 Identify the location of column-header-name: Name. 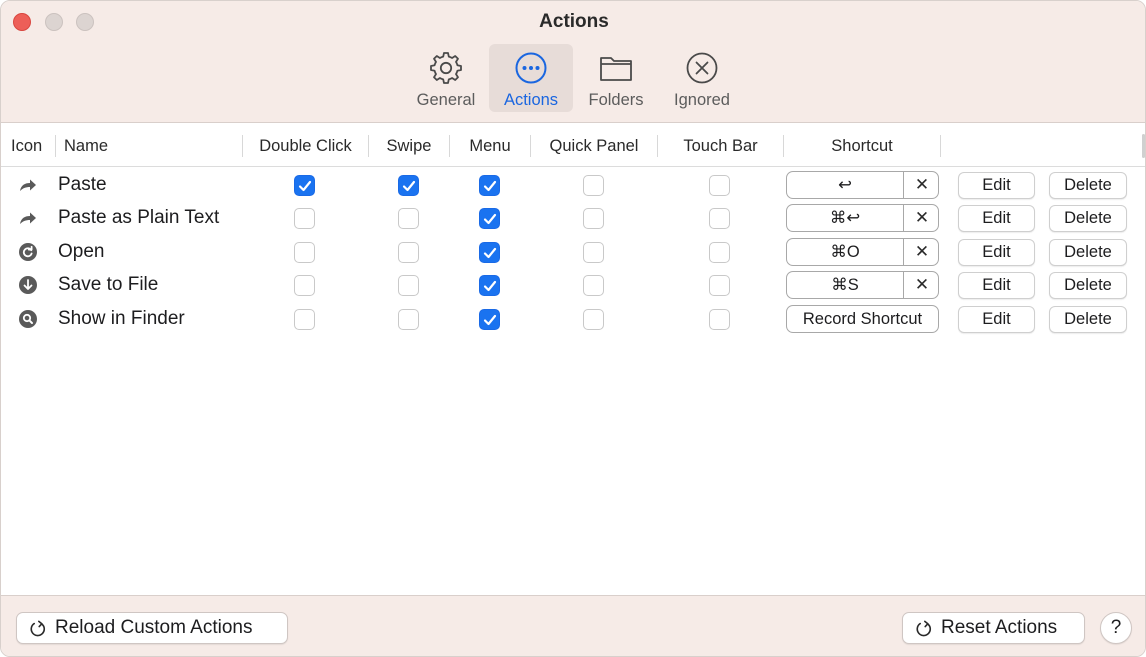
(86, 145).